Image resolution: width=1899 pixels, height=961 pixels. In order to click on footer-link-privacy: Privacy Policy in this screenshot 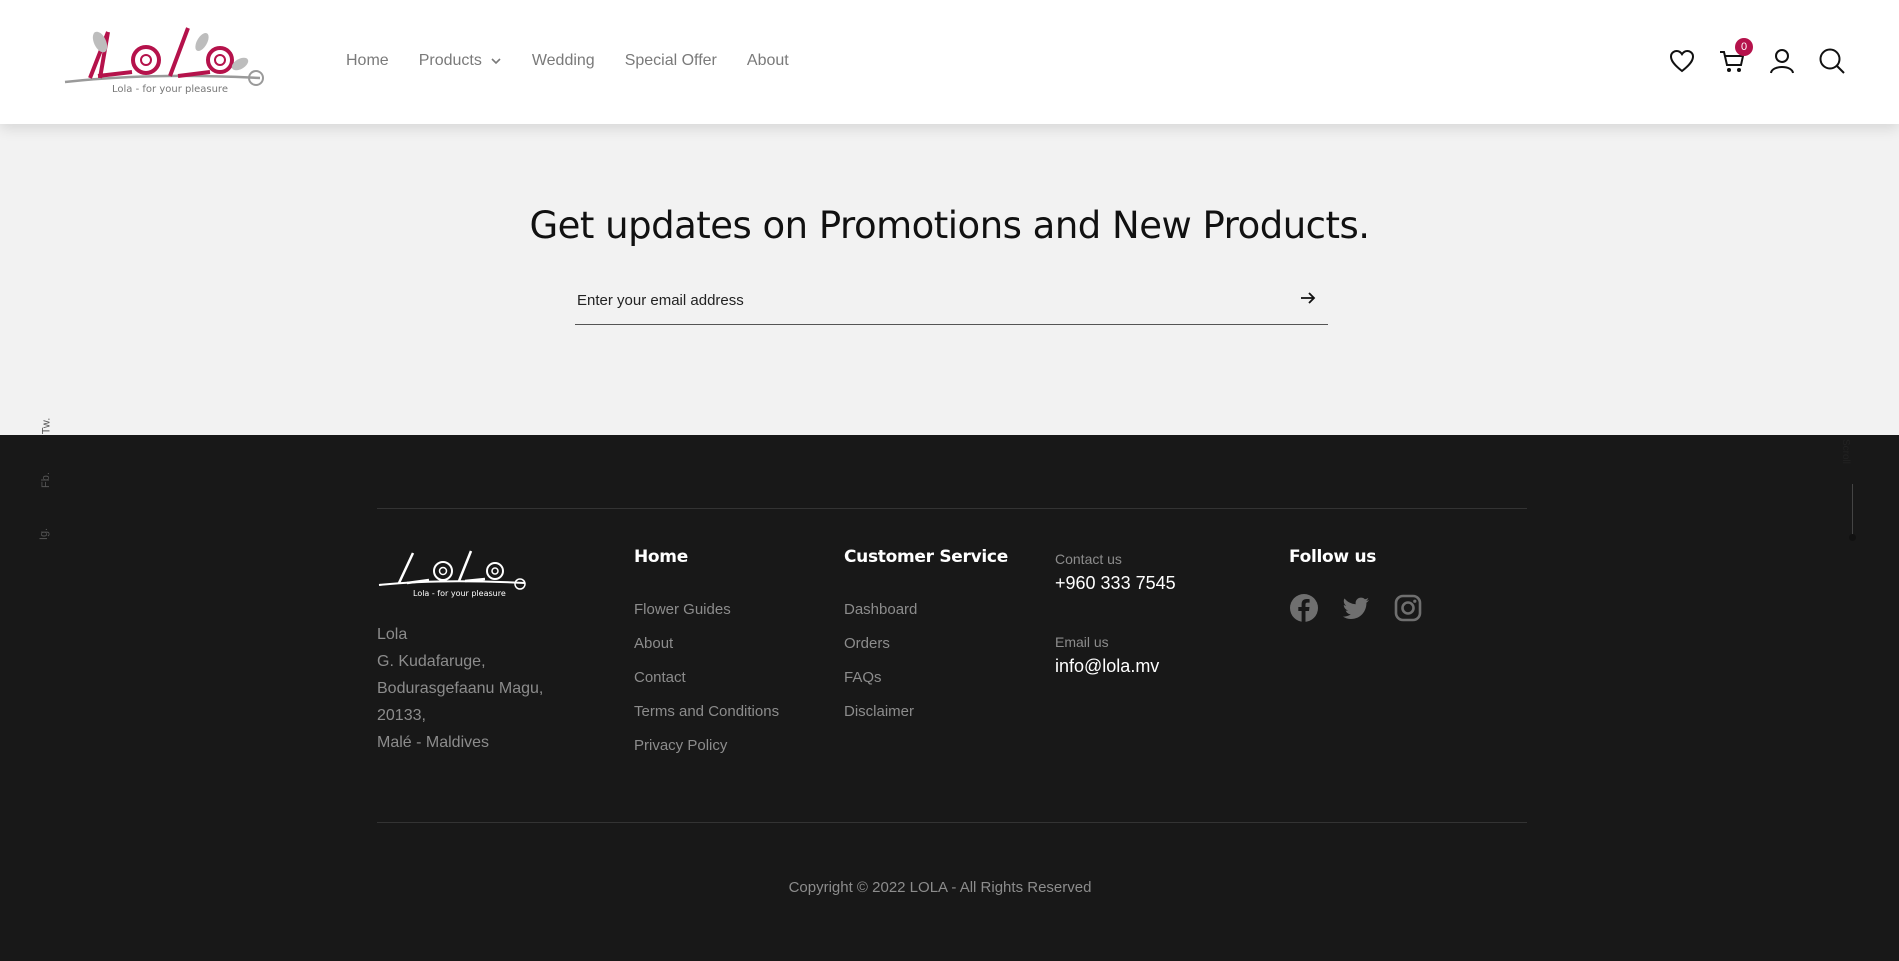, I will do `click(706, 746)`.